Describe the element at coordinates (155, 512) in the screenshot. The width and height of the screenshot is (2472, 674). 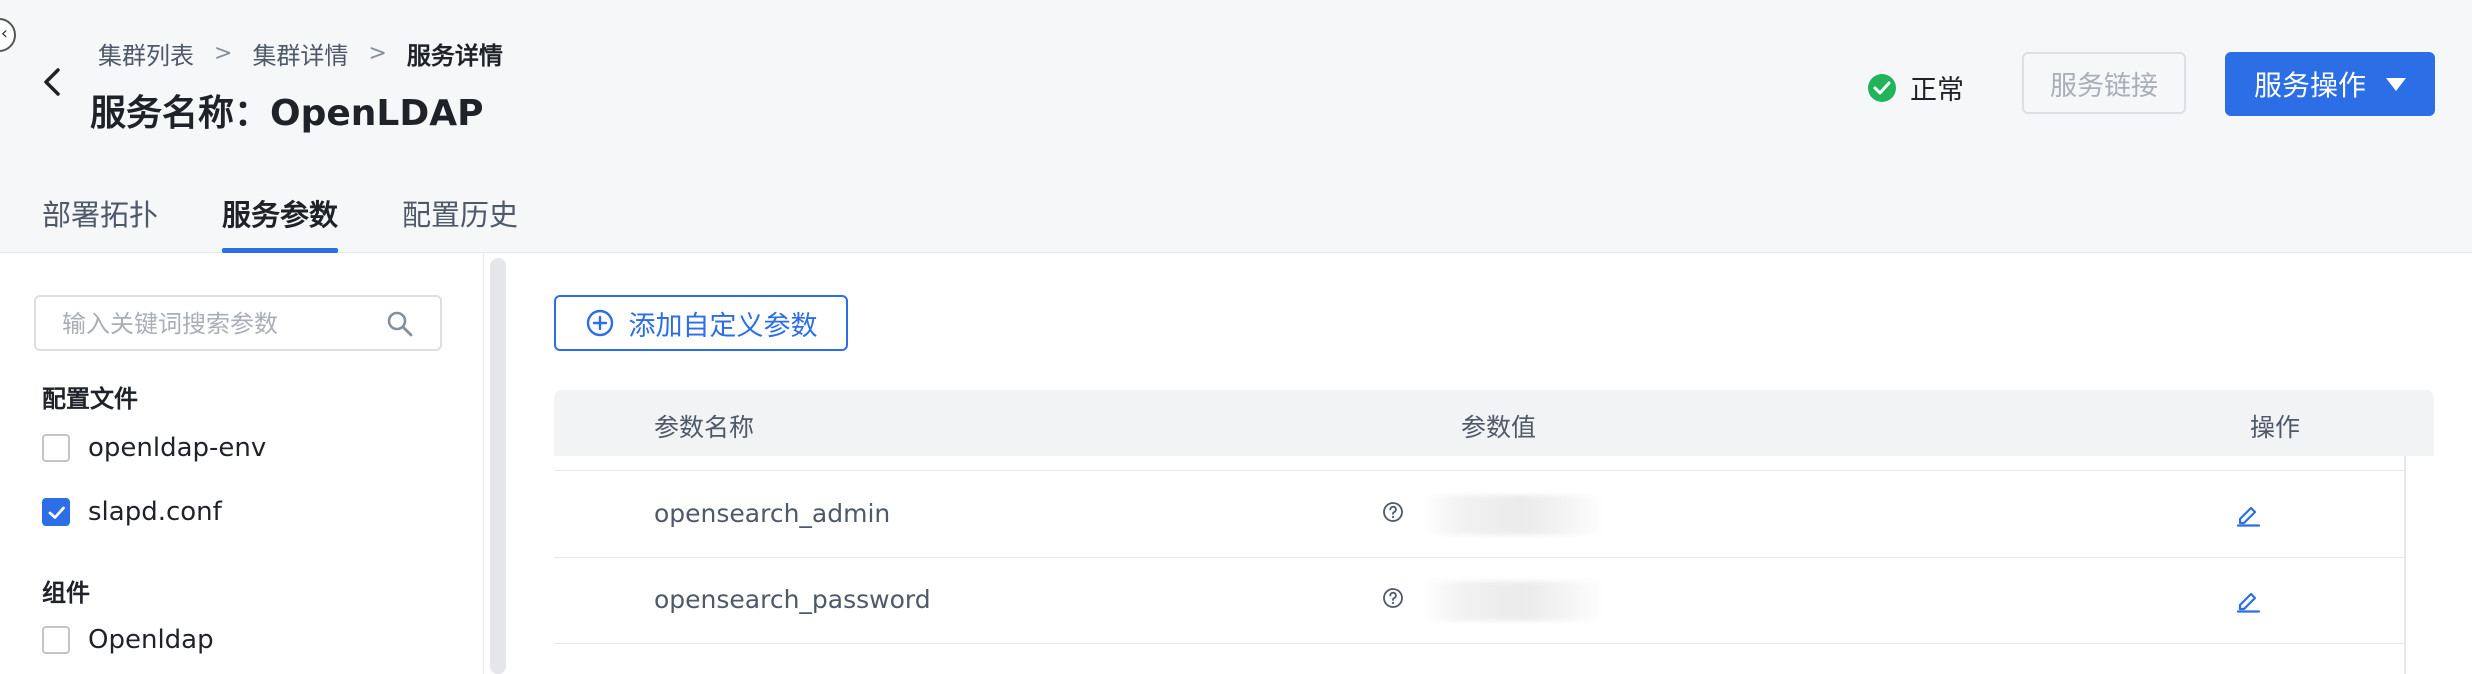
I see `filter-label: slapd.conf` at that location.